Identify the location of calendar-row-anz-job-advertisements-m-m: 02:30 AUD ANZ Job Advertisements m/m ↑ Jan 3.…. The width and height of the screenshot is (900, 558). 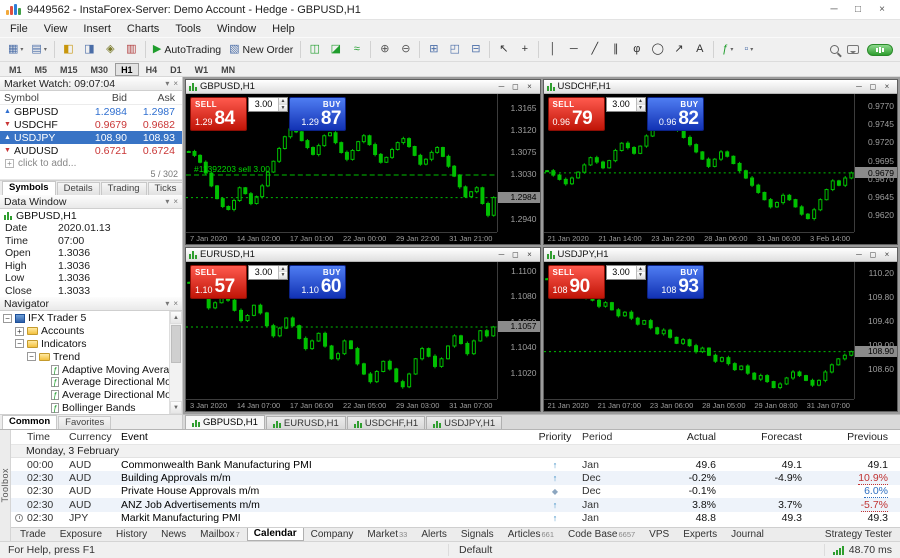
(455, 505).